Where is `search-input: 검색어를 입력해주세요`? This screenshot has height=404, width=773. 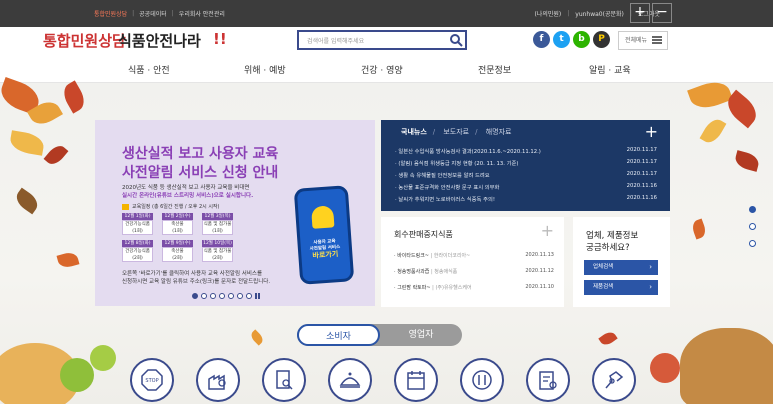
search-input: 검색어를 입력해주세요 is located at coordinates (382, 40).